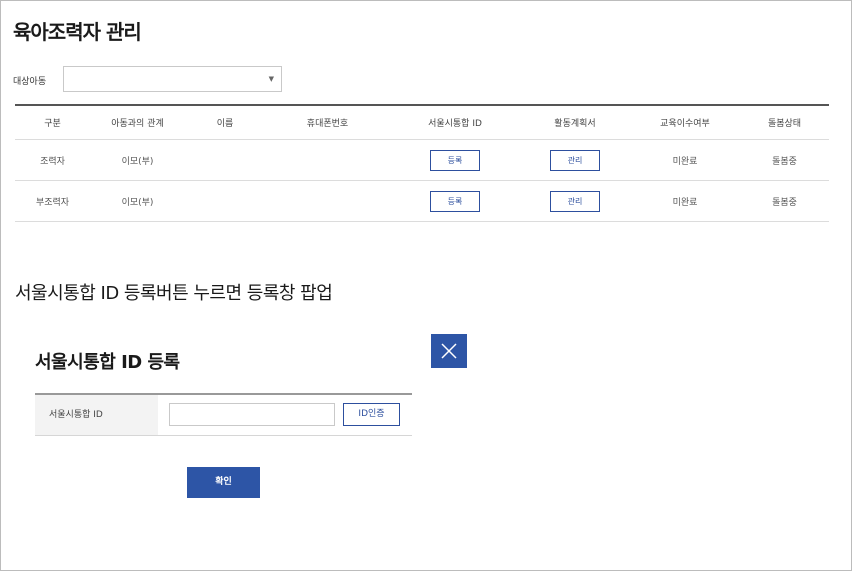 This screenshot has width=852, height=571. I want to click on child-select: ▼, so click(172, 79).